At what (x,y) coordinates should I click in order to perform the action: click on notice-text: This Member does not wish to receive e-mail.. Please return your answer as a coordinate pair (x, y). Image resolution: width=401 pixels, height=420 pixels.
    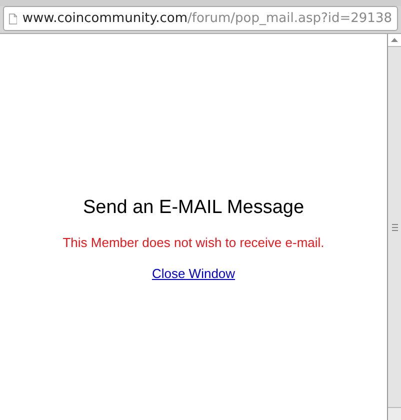
    Looking at the image, I should click on (193, 243).